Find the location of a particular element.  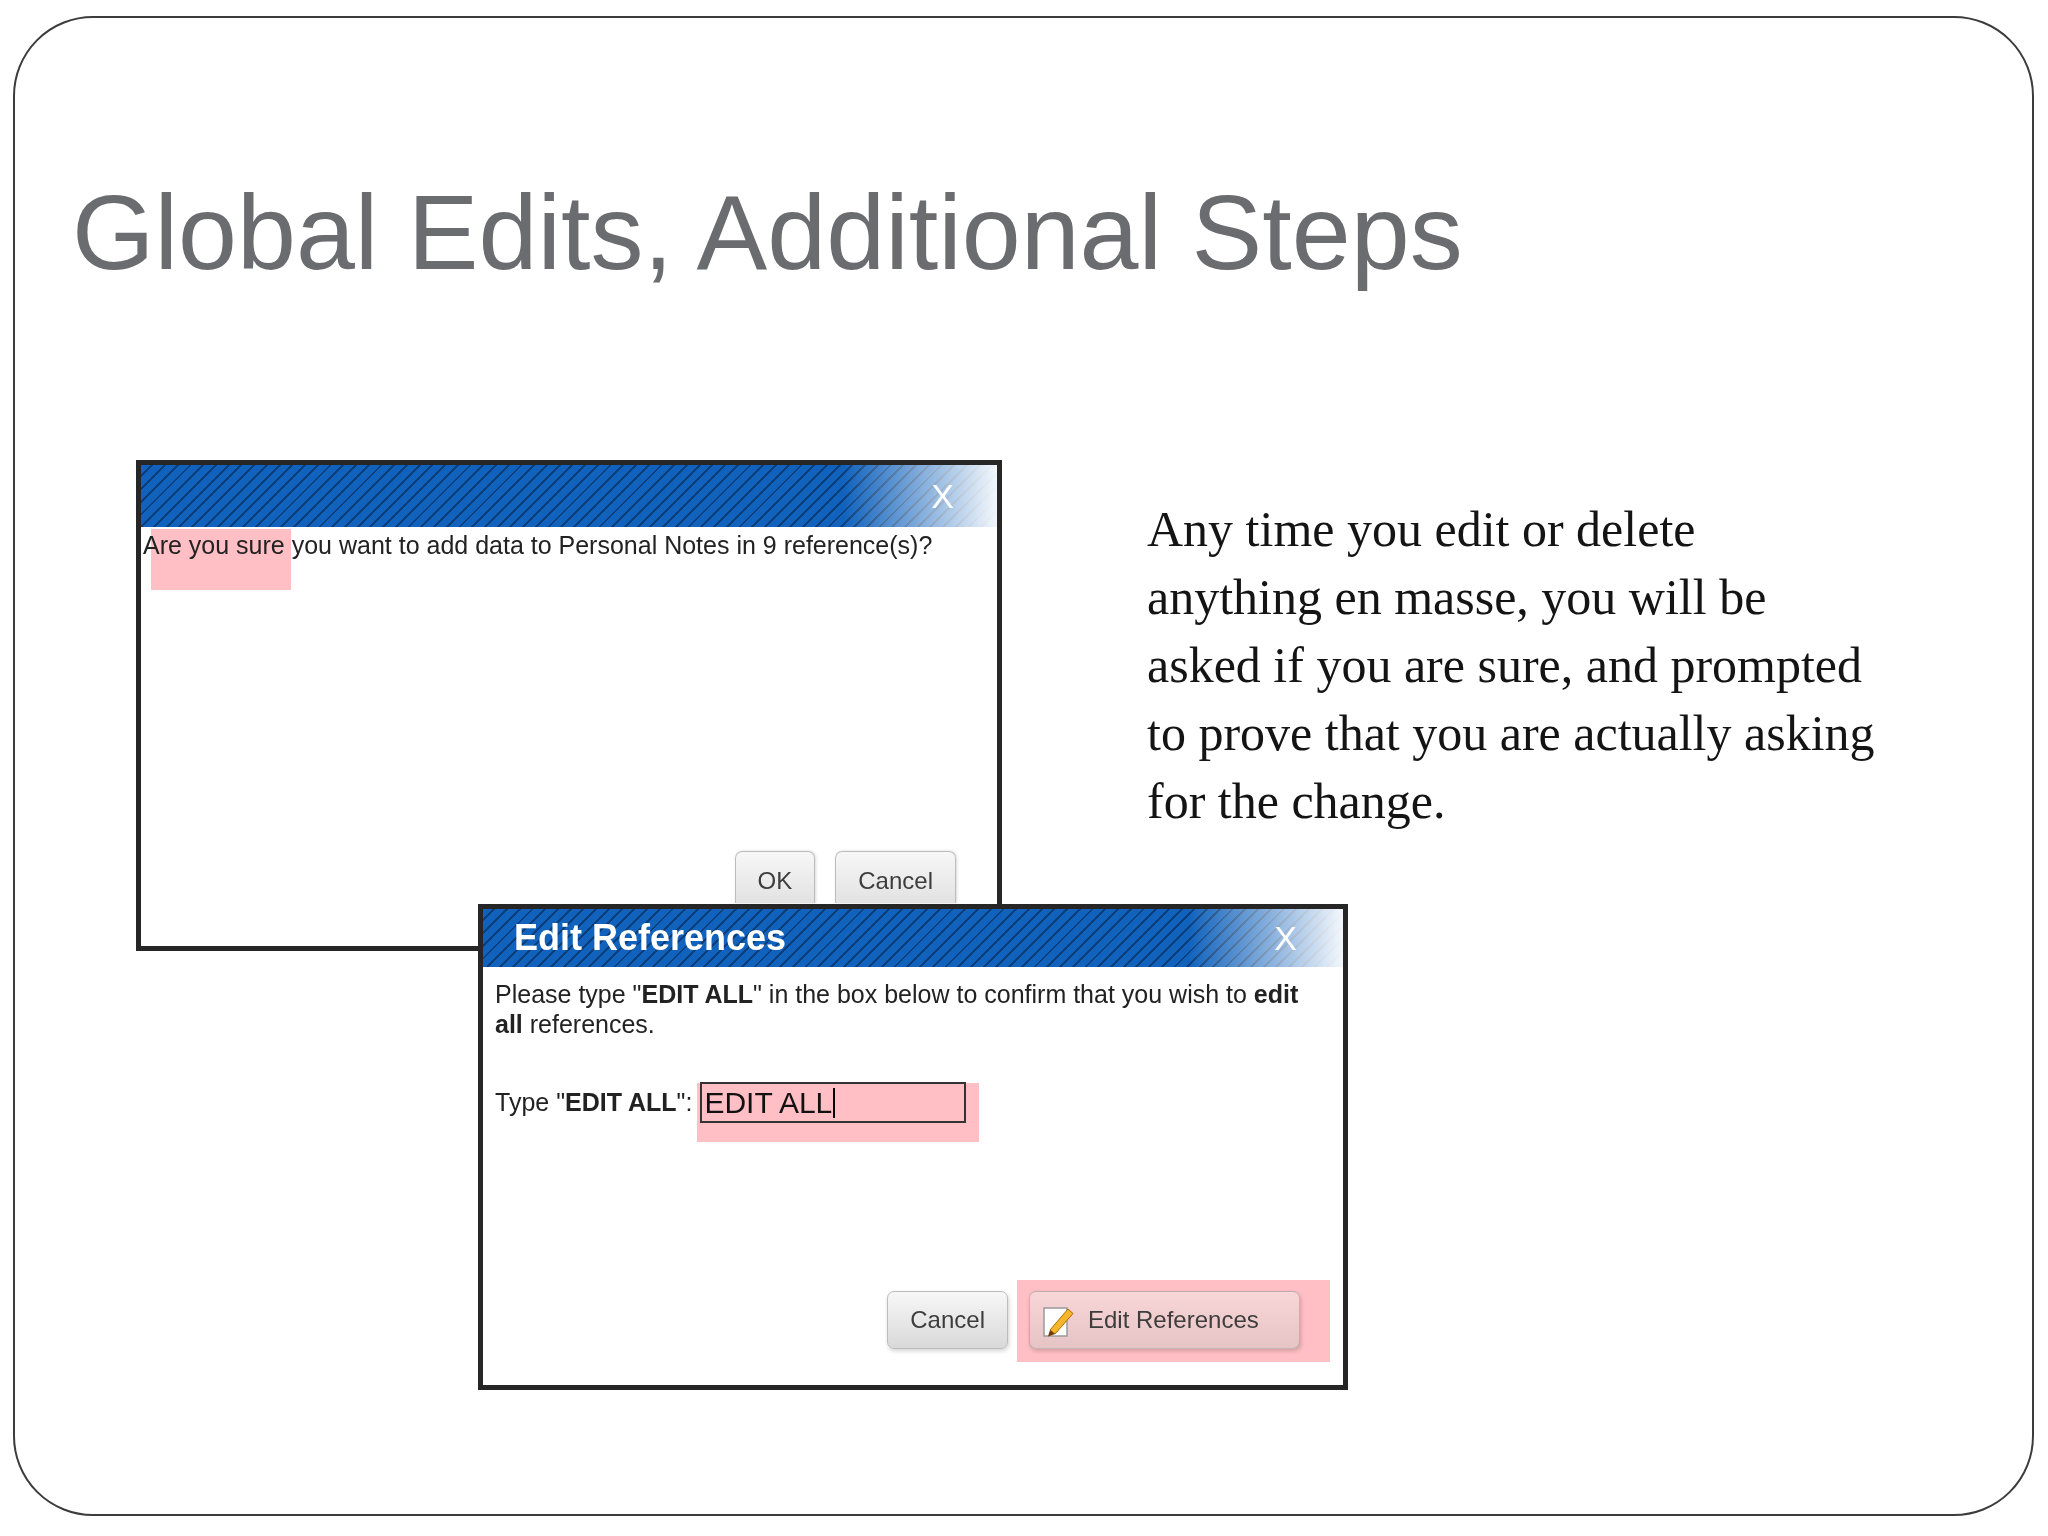

dialog-button: Edit References is located at coordinates (1164, 1320).